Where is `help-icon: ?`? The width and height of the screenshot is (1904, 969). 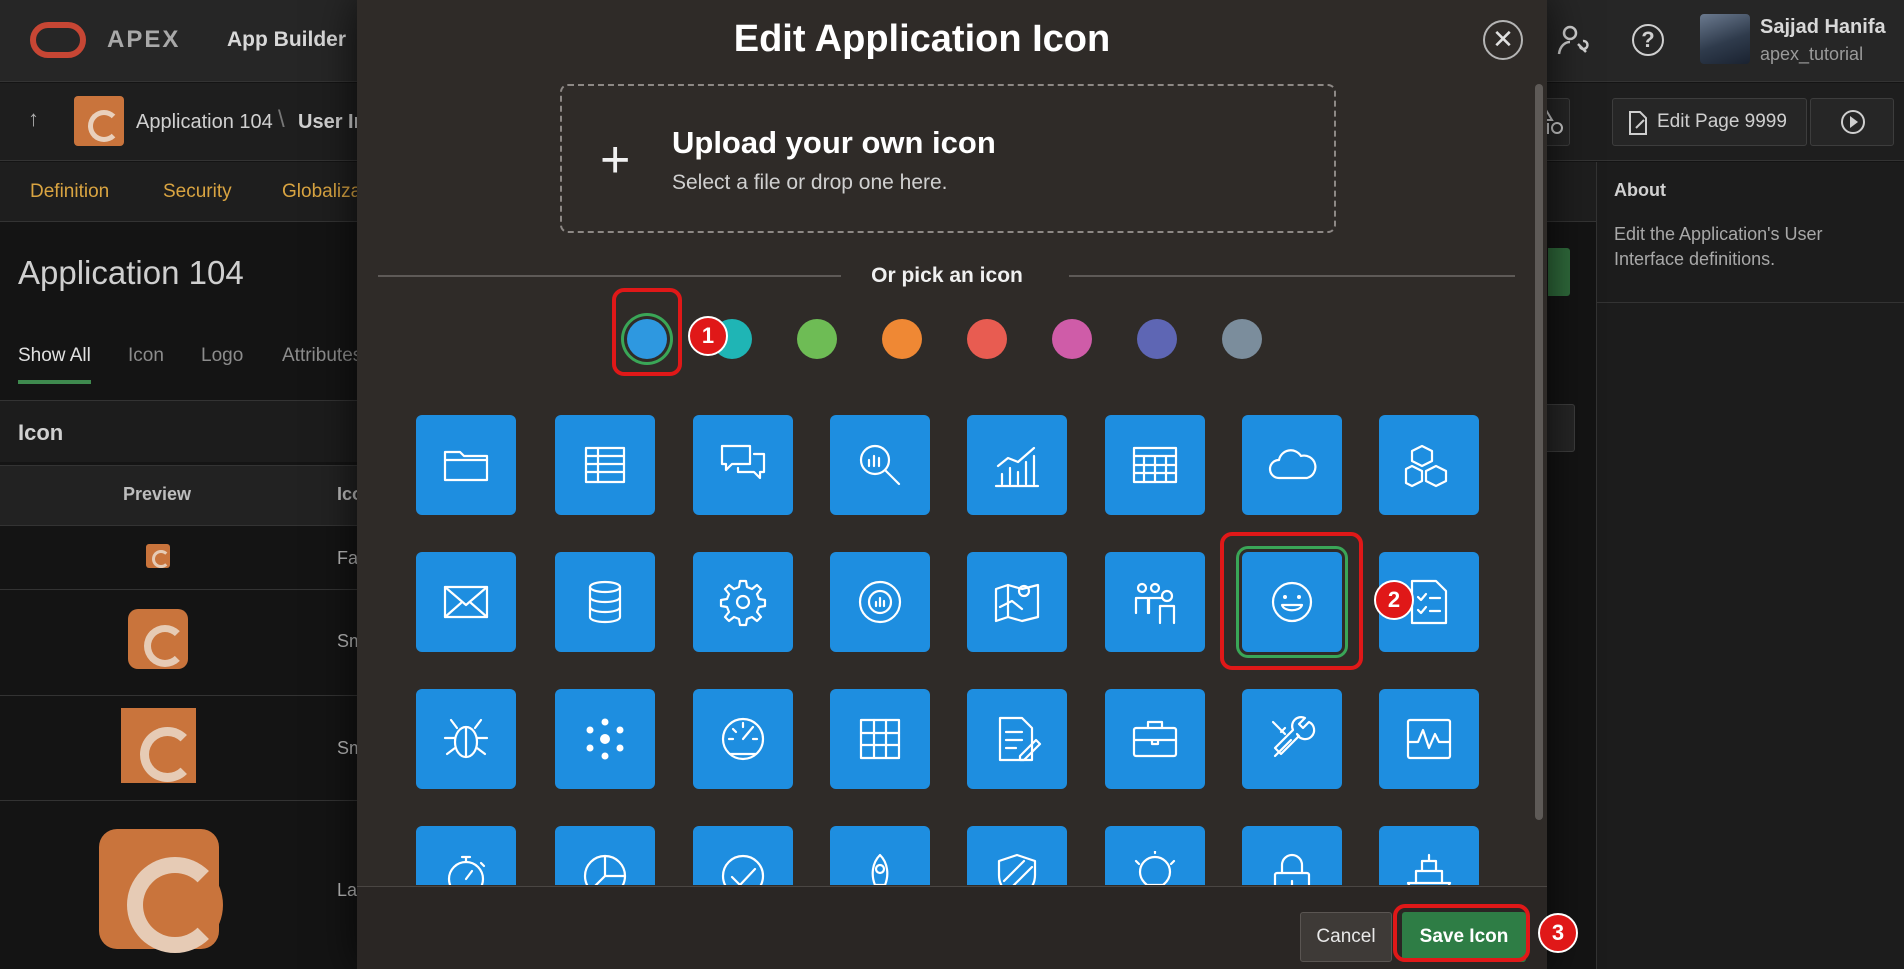
help-icon: ? is located at coordinates (1648, 40).